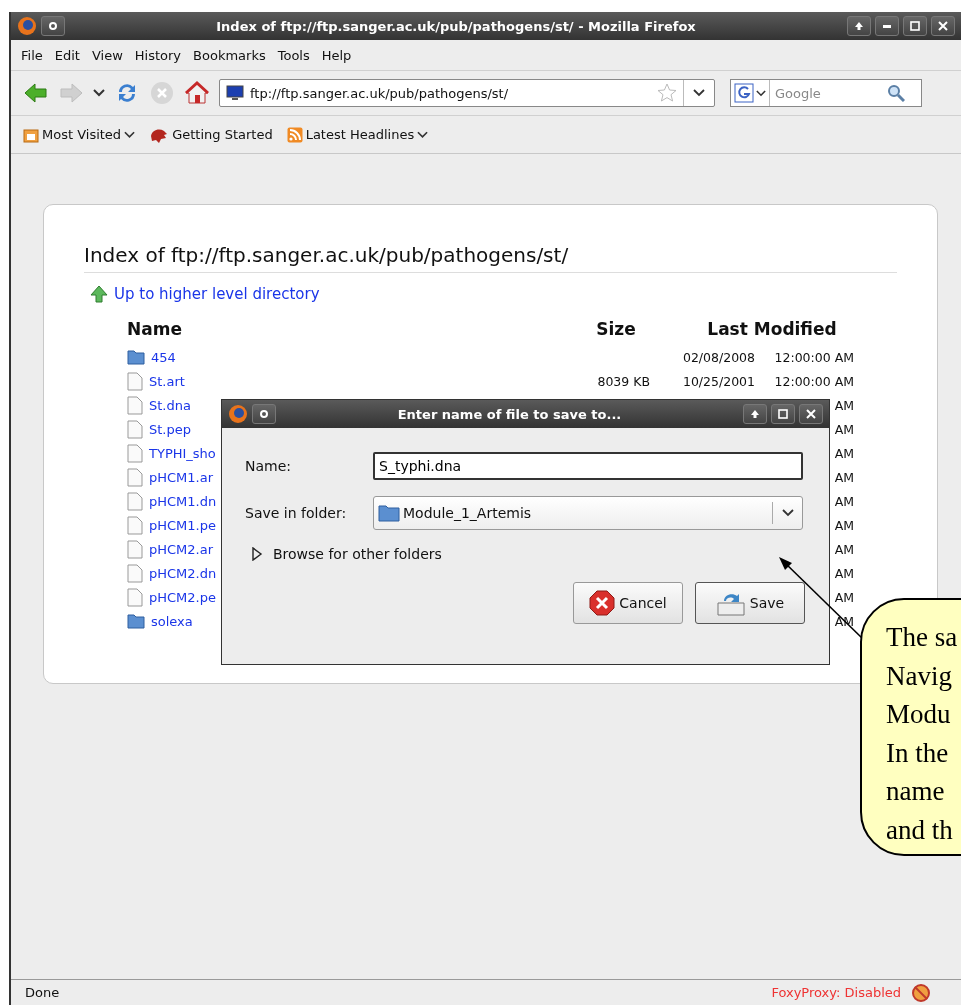  I want to click on name-label: Name:, so click(269, 466).